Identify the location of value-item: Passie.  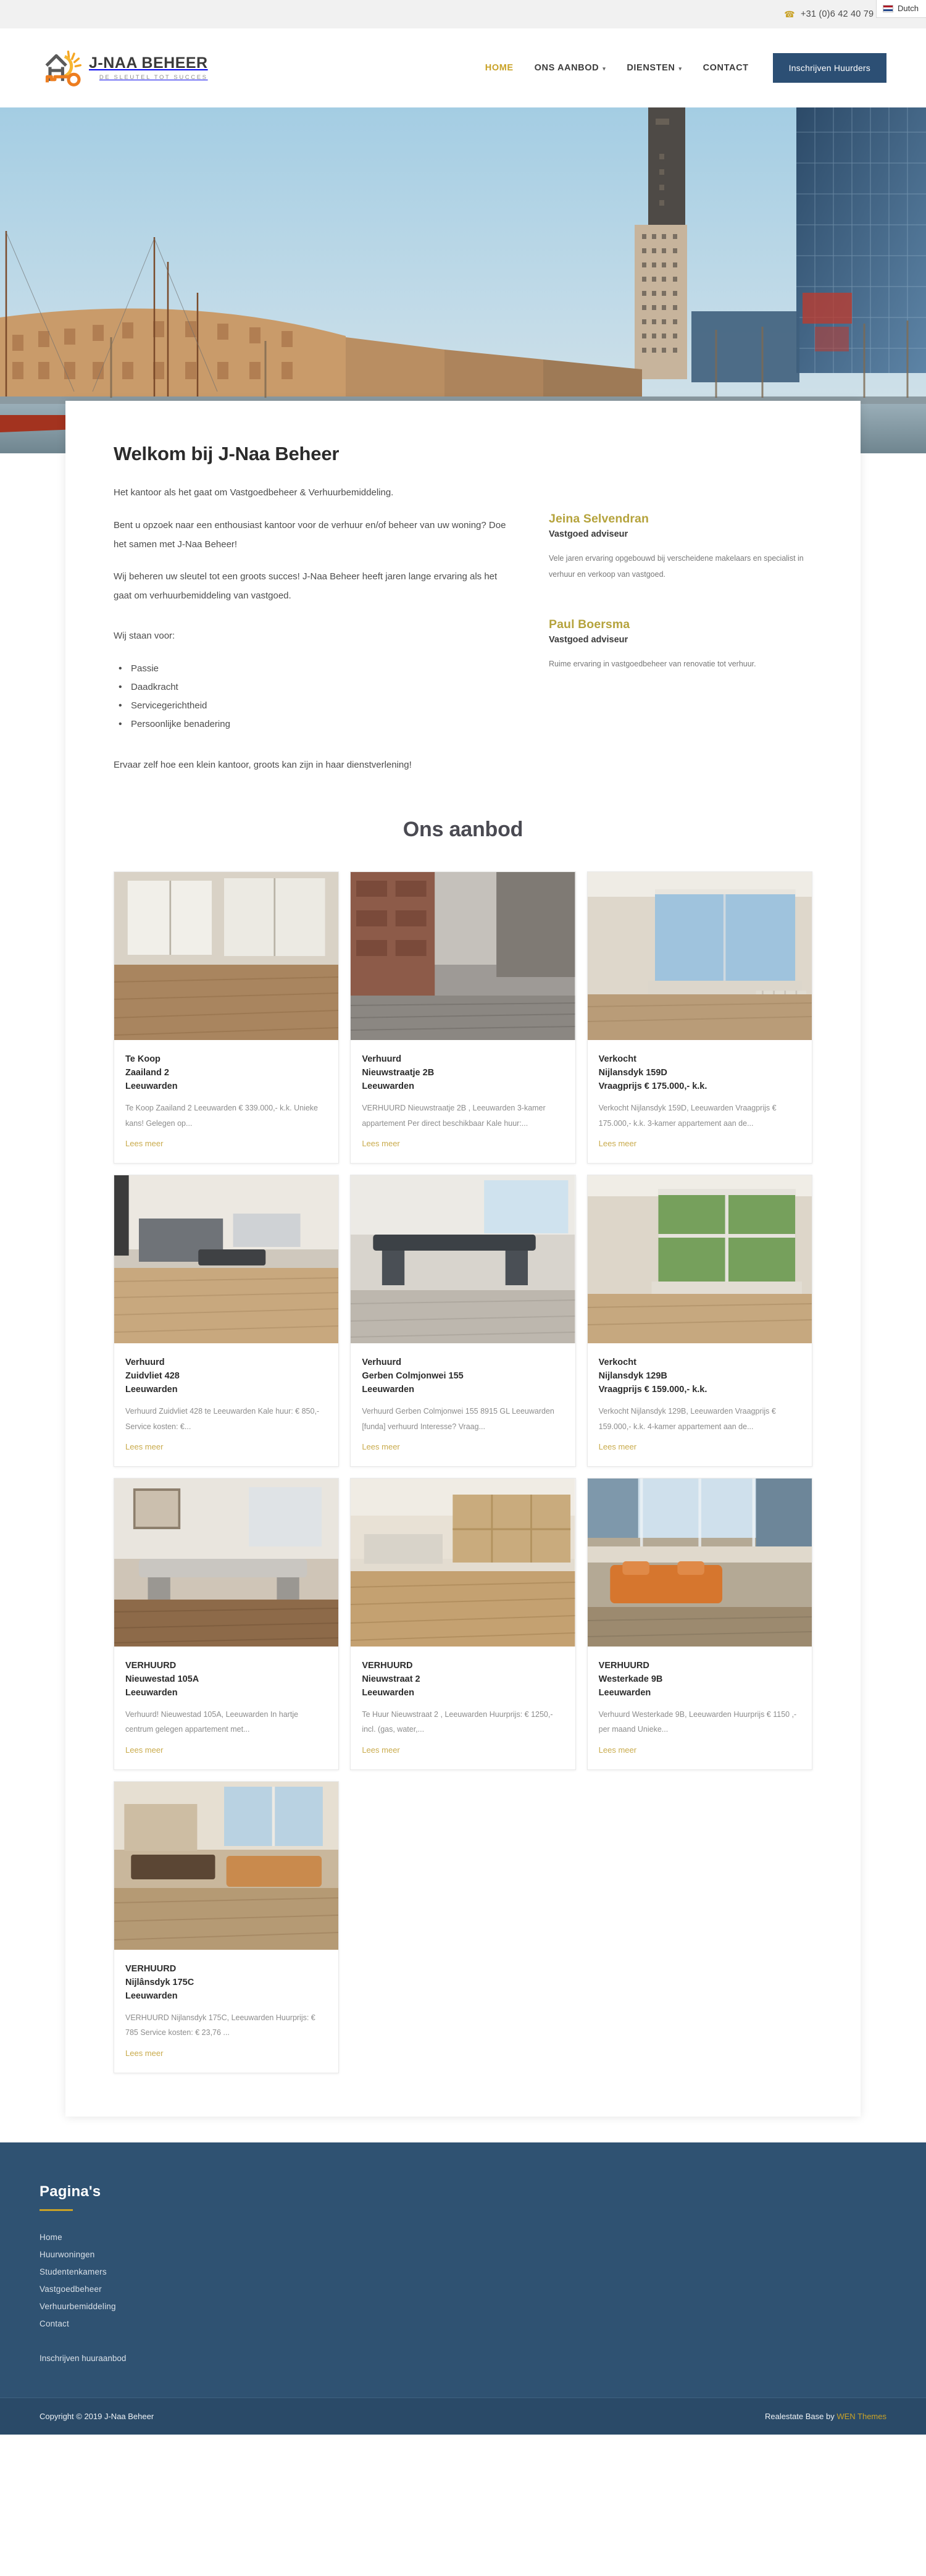
(315, 669).